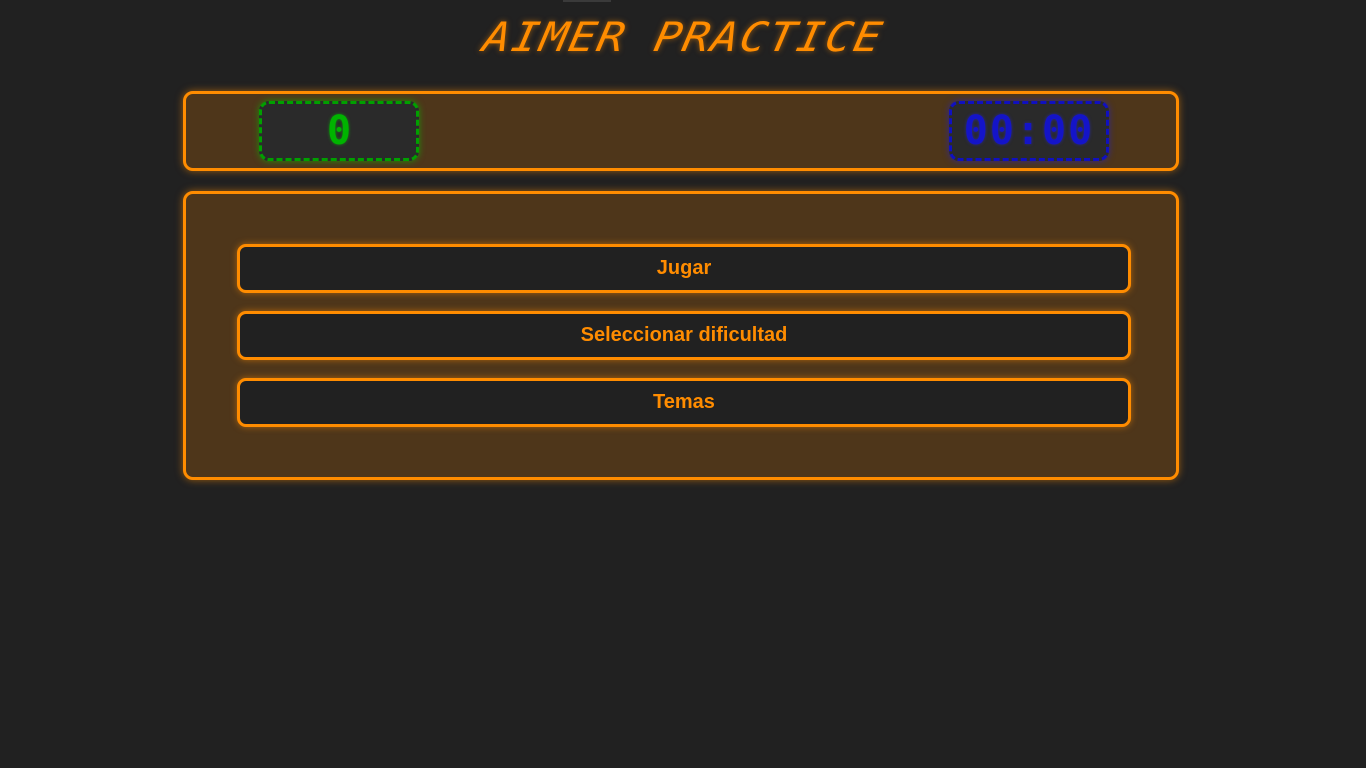 This screenshot has height=768, width=1366. Describe the element at coordinates (1029, 131) in the screenshot. I see `timer-display: 00:00` at that location.